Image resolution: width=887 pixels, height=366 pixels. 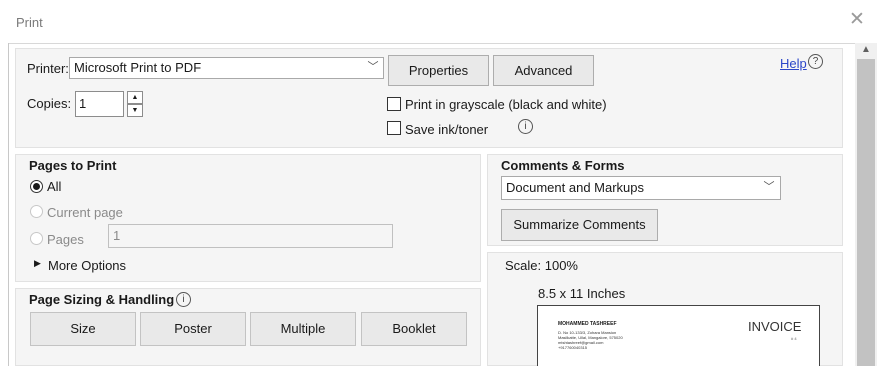 I want to click on radio-page-range, so click(x=36, y=238).